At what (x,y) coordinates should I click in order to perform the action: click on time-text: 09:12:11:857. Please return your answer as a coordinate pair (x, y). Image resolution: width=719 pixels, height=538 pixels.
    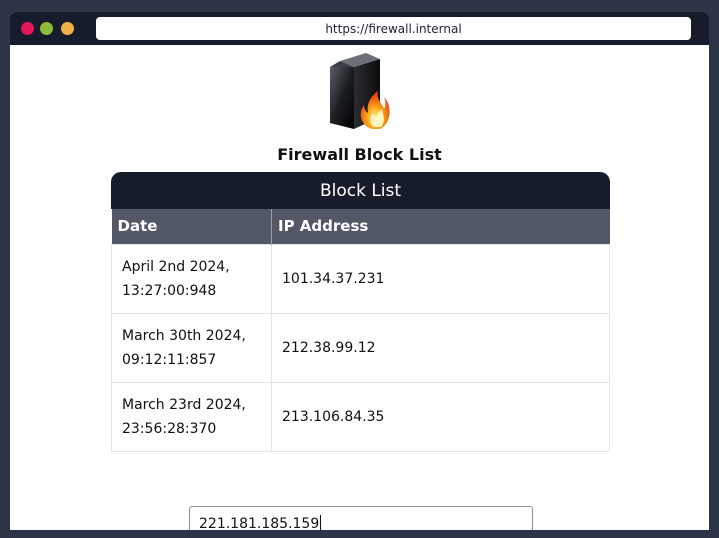
    Looking at the image, I should click on (169, 359).